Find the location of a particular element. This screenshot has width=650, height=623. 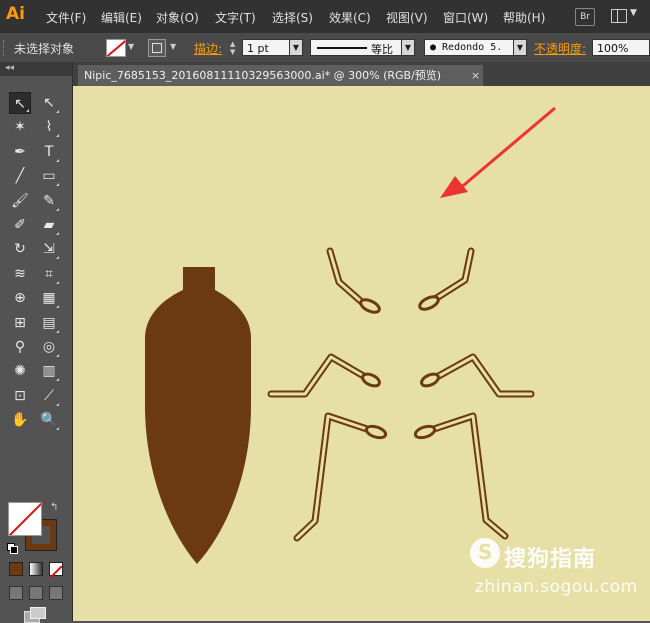

magic-wand-tool-icon: ✶ is located at coordinates (20, 127).